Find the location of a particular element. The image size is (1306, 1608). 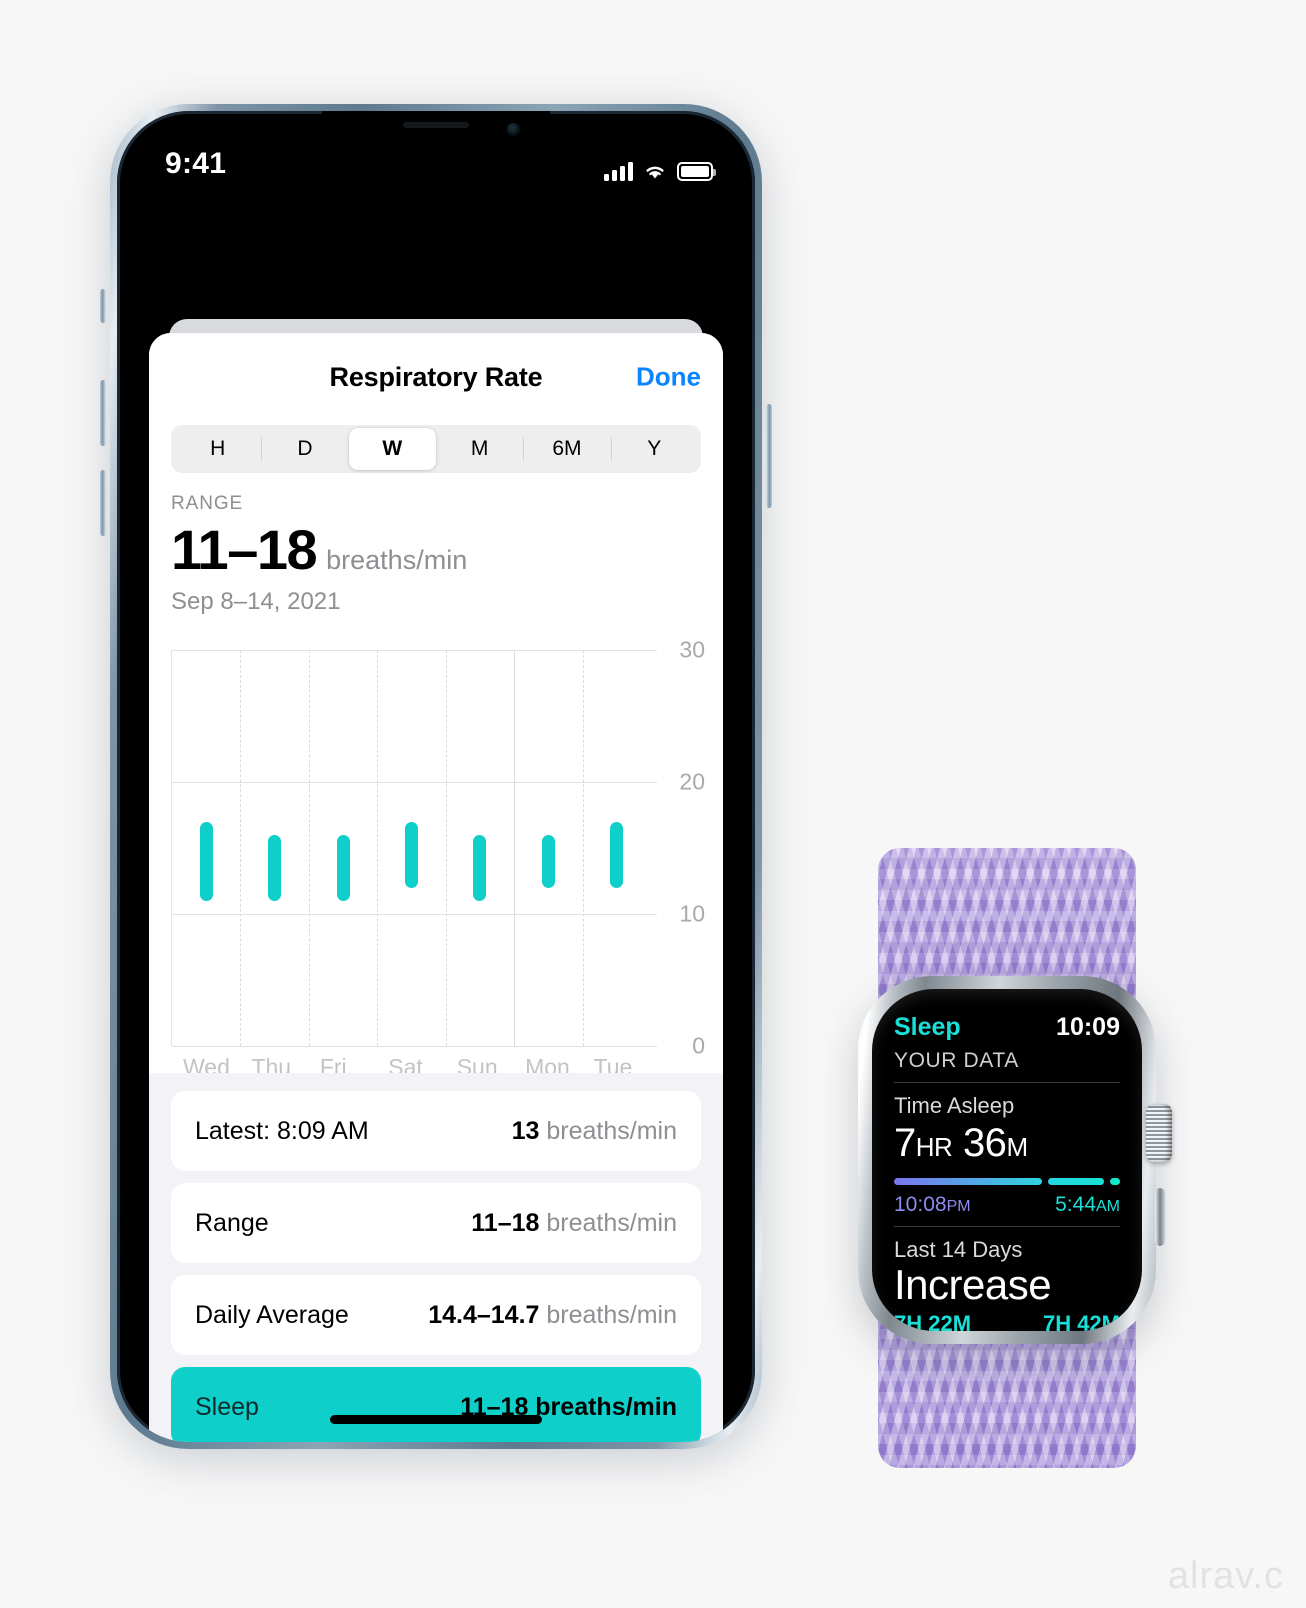

tab-day: D is located at coordinates (304, 449).